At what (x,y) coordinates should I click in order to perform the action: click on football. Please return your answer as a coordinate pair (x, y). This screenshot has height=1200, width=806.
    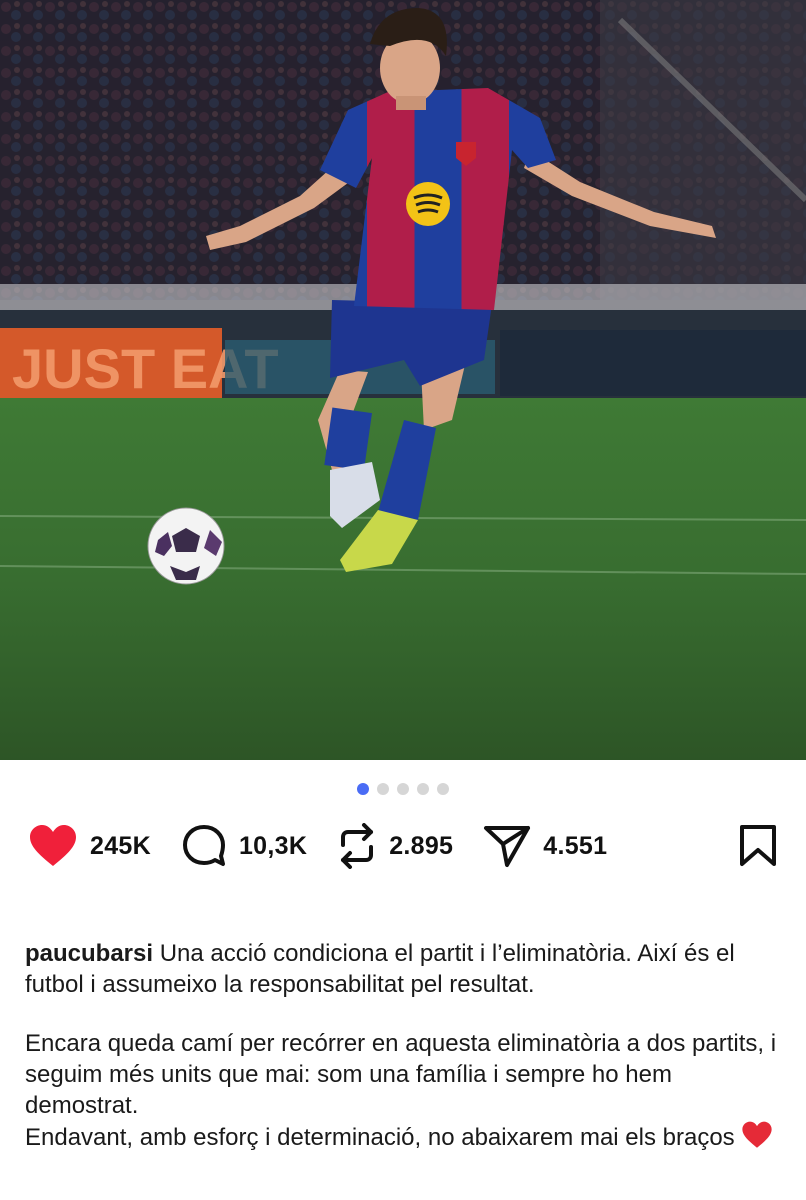
    Looking at the image, I should click on (186, 546).